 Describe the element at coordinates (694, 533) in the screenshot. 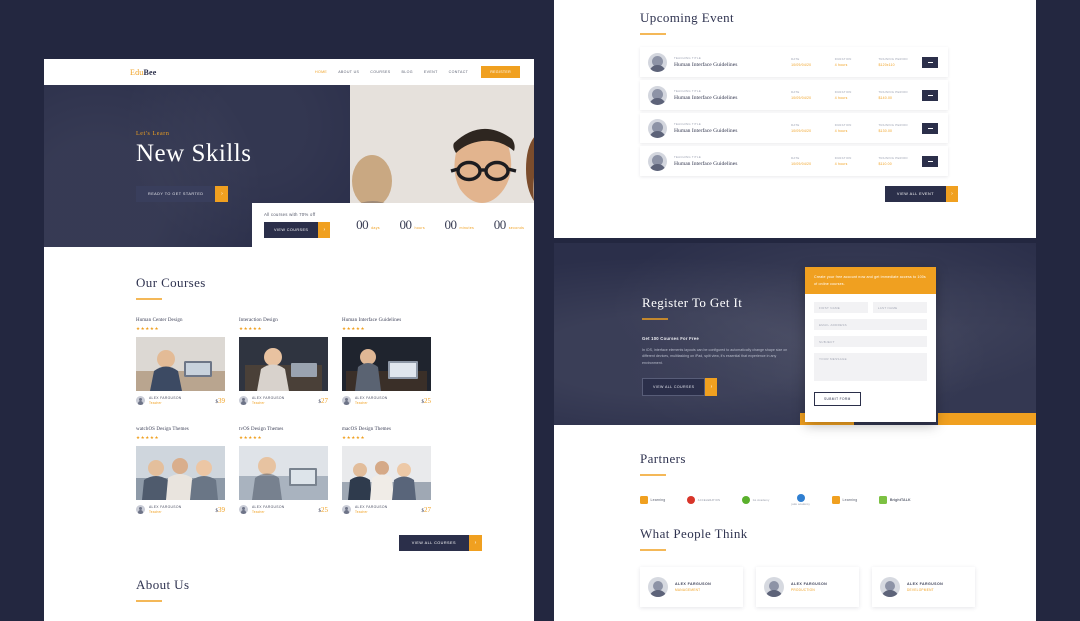

I see `testimonials-heading: What People Think` at that location.